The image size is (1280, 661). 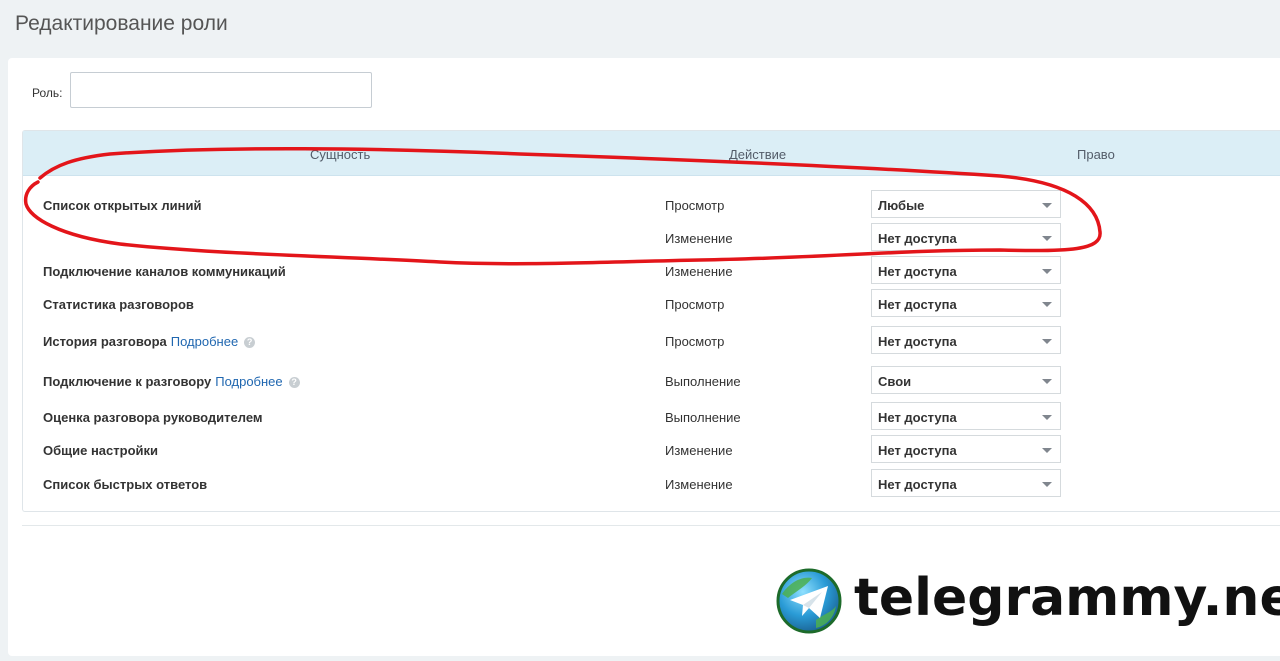 I want to click on permission-select: Любые, so click(x=966, y=204).